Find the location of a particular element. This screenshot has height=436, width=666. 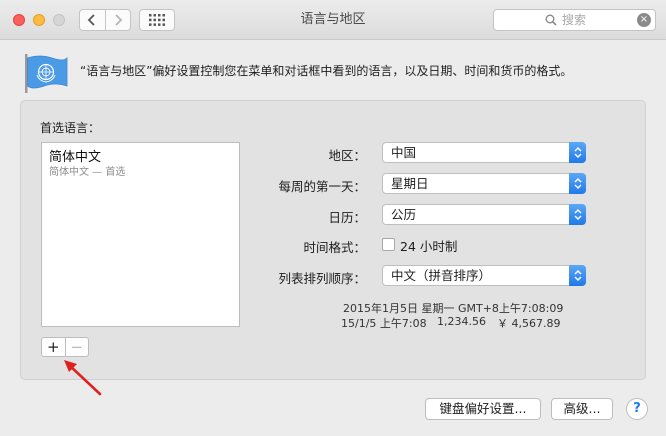

search-placeholder: 搜索 is located at coordinates (574, 20).